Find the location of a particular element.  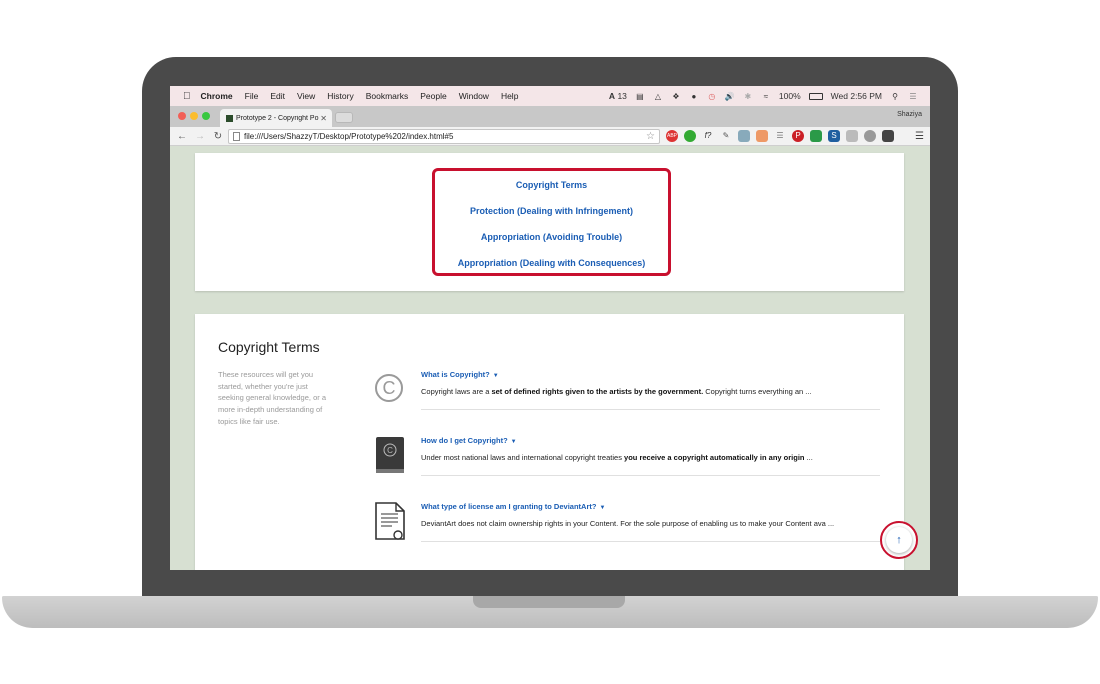

extensions-bar: ABP f? ✎ ☰ P S is located at coordinates (780, 136).